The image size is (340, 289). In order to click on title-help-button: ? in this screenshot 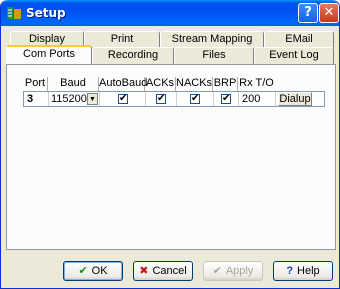, I will do `click(308, 13)`.